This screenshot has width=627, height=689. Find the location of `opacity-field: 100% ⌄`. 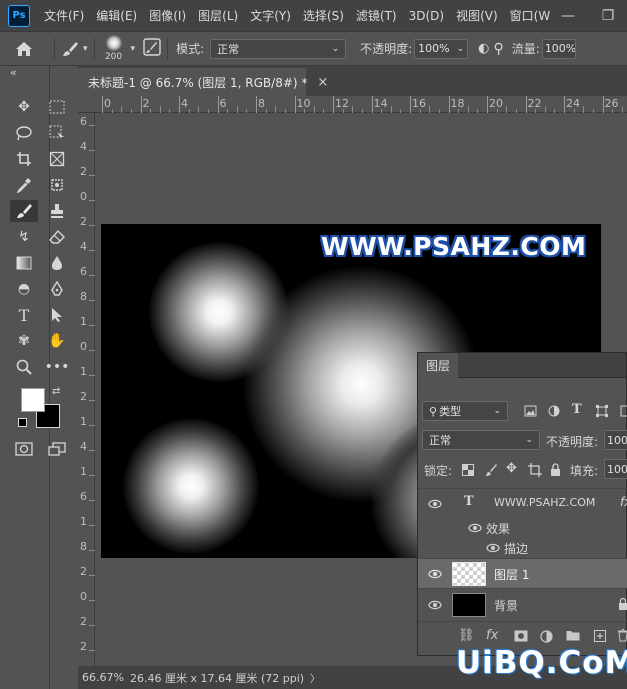

opacity-field: 100% ⌄ is located at coordinates (441, 48).